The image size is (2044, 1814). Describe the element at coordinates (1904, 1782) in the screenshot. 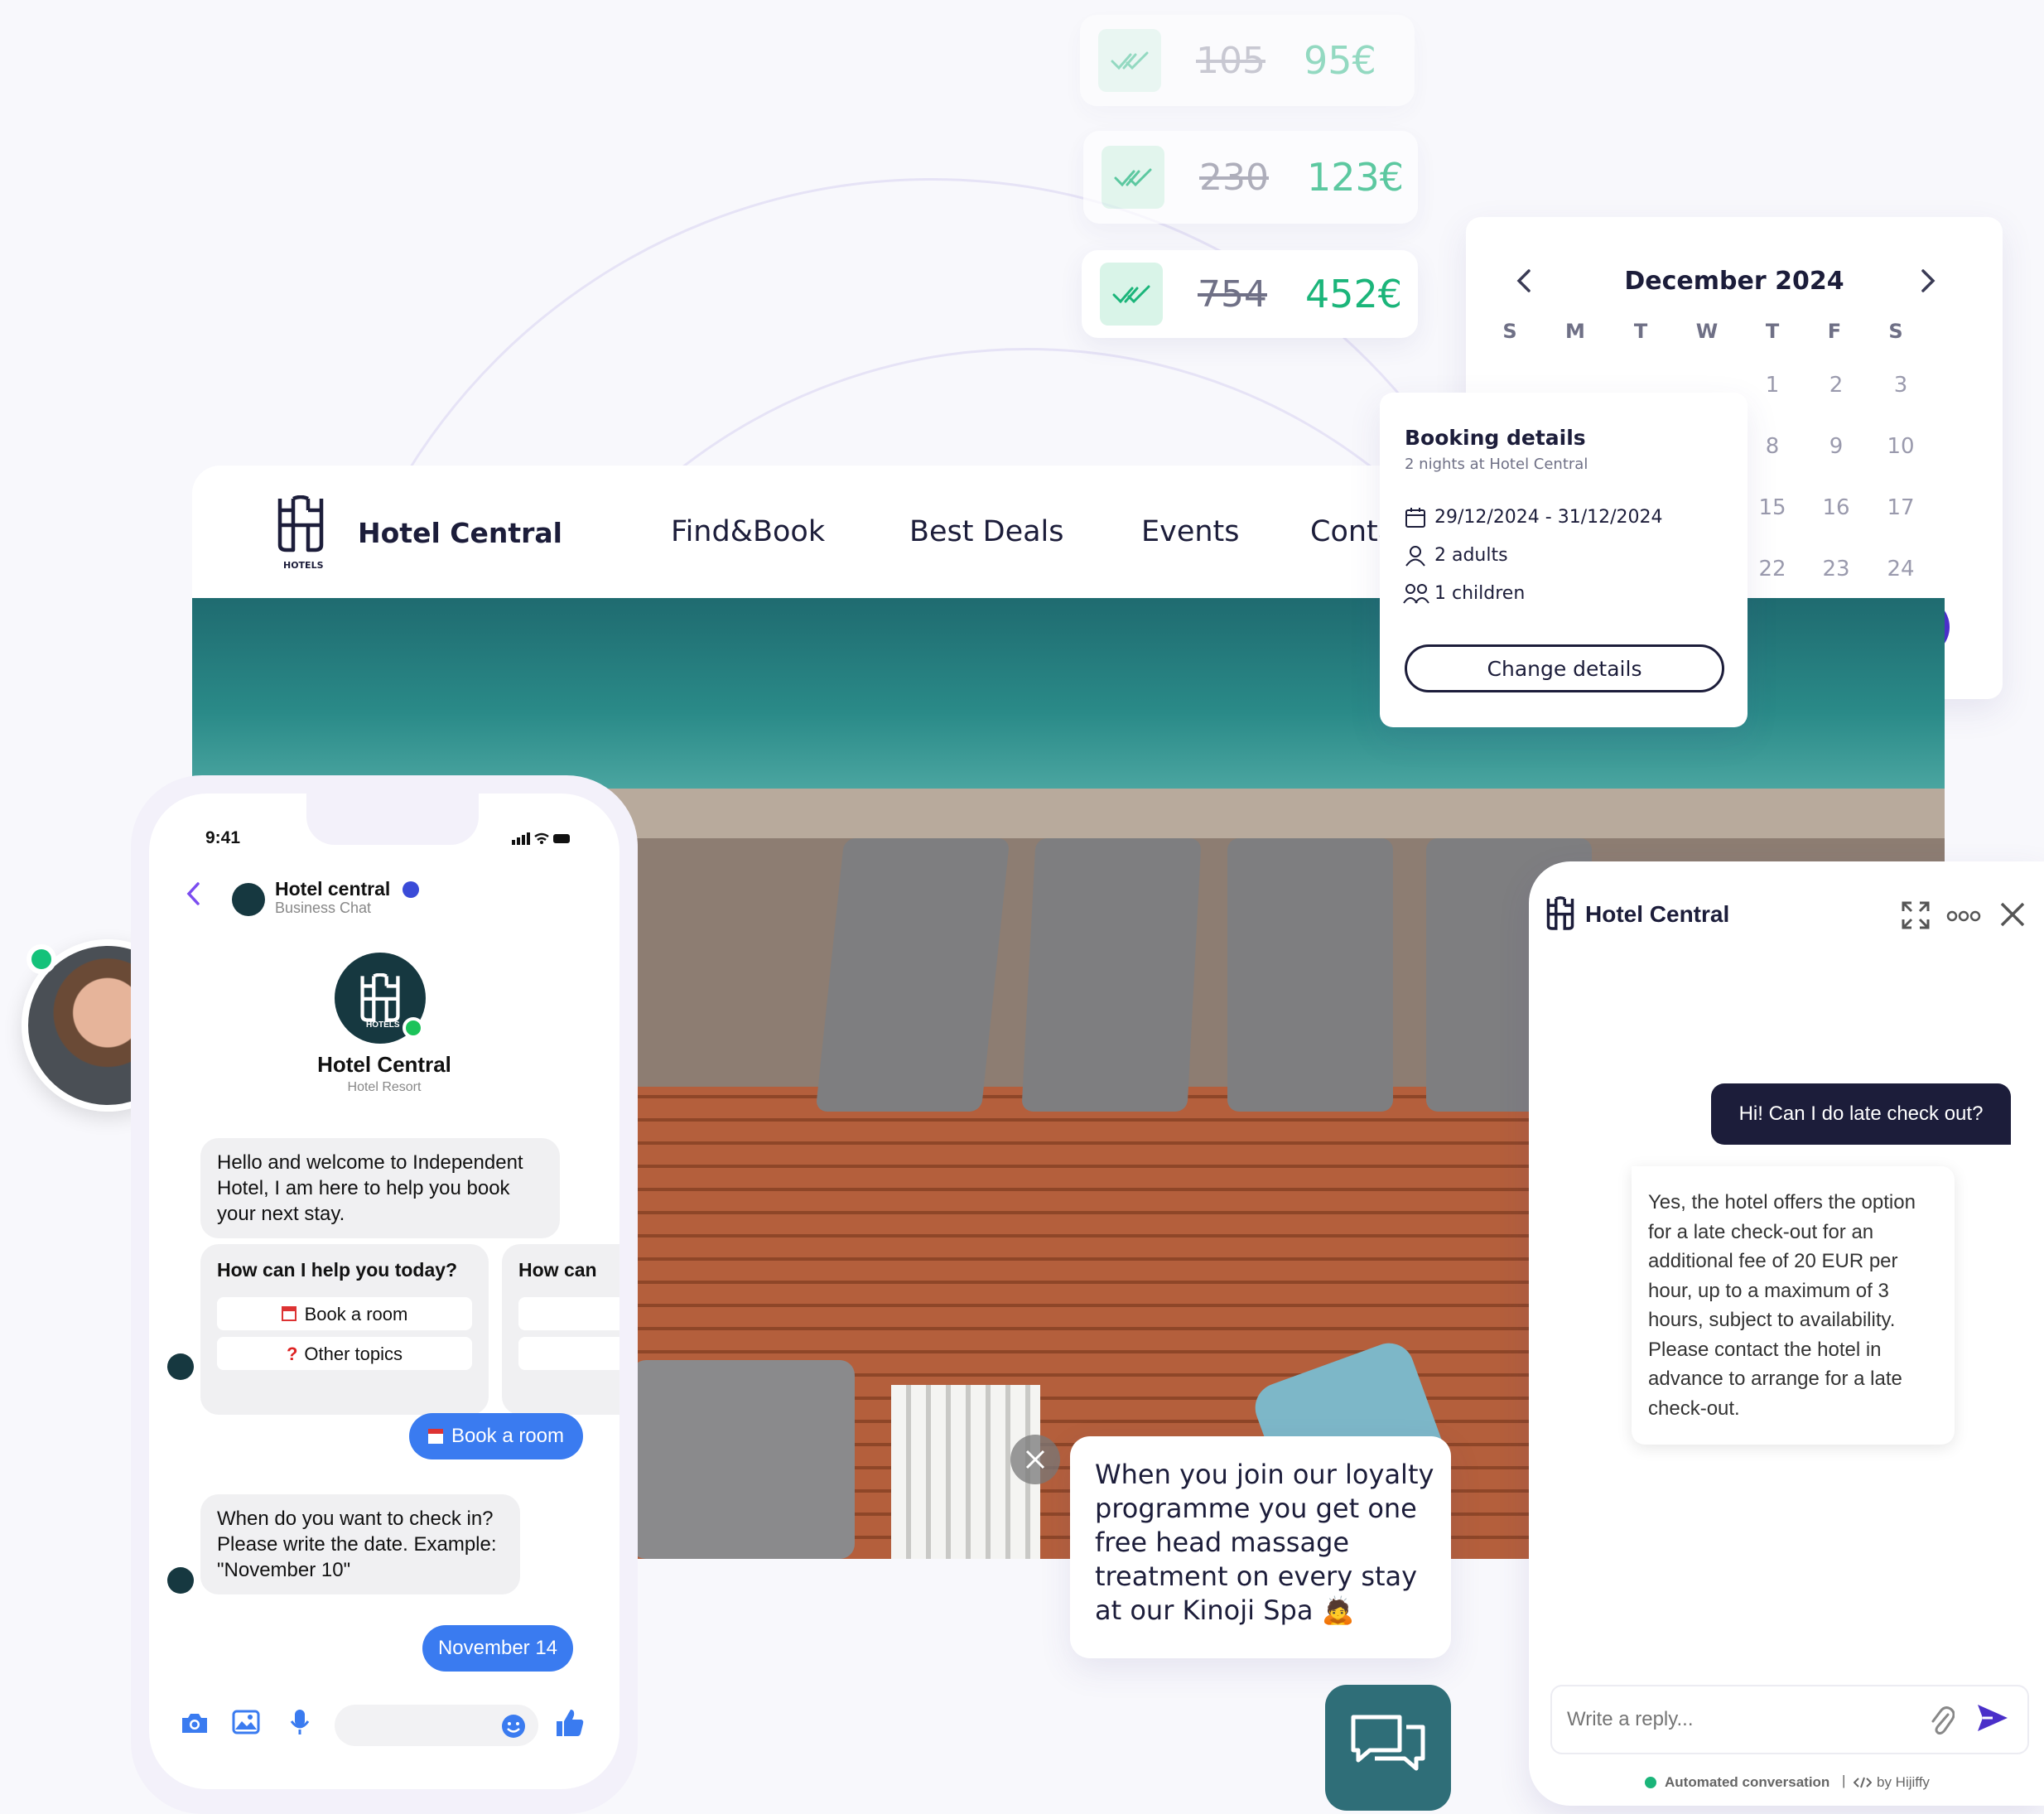

I see `footer-powered-by: by Hijiffy` at that location.